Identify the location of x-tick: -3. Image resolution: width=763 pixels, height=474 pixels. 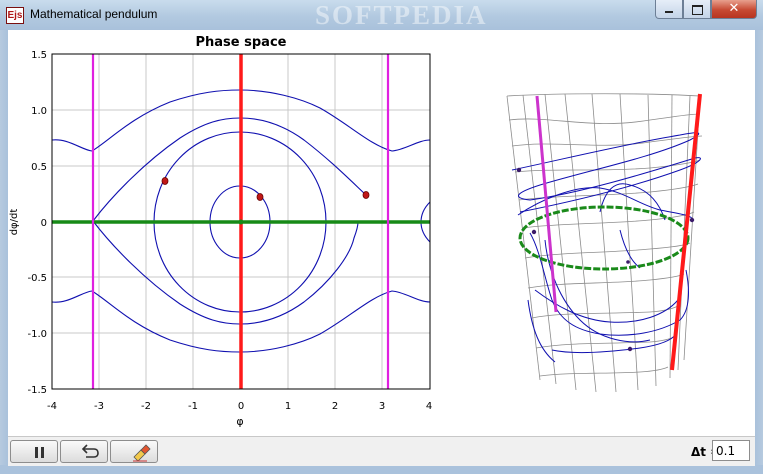
(99, 406).